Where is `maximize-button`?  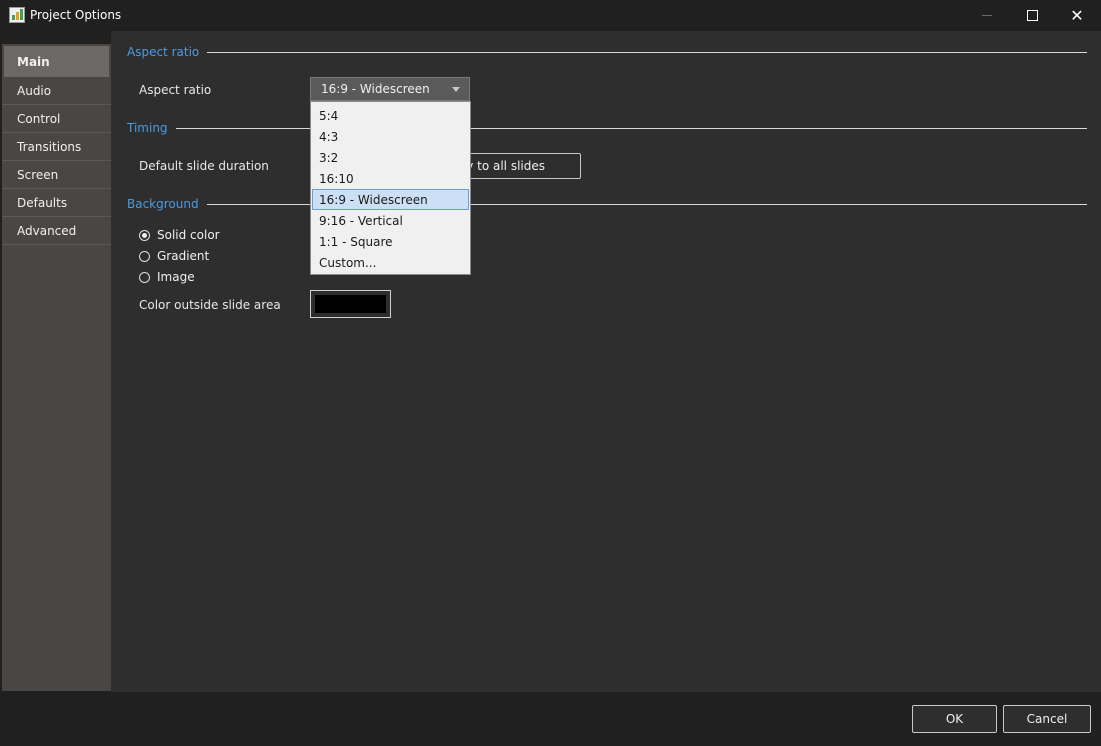
maximize-button is located at coordinates (1032, 15).